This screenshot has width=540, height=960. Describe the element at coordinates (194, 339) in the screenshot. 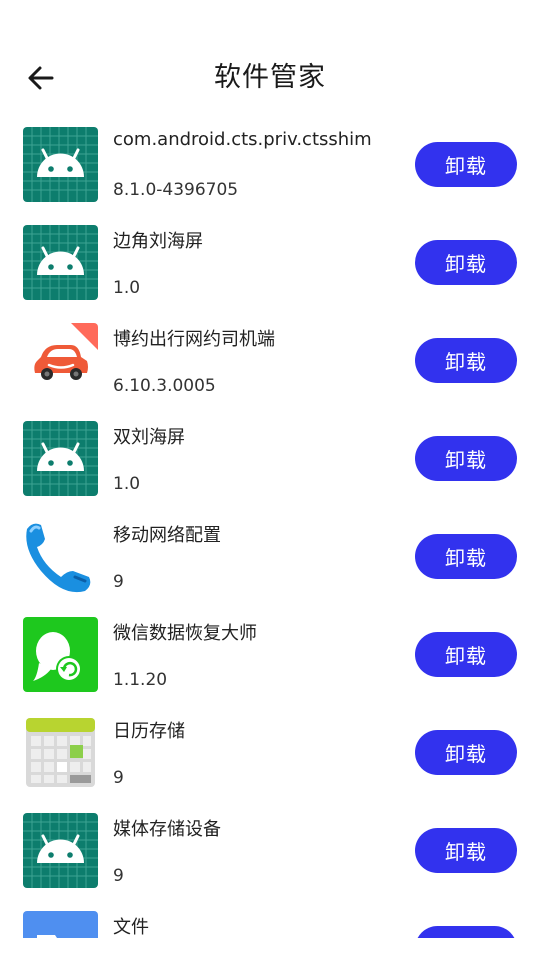

I see `app-name: 博约出行网约司机端` at that location.